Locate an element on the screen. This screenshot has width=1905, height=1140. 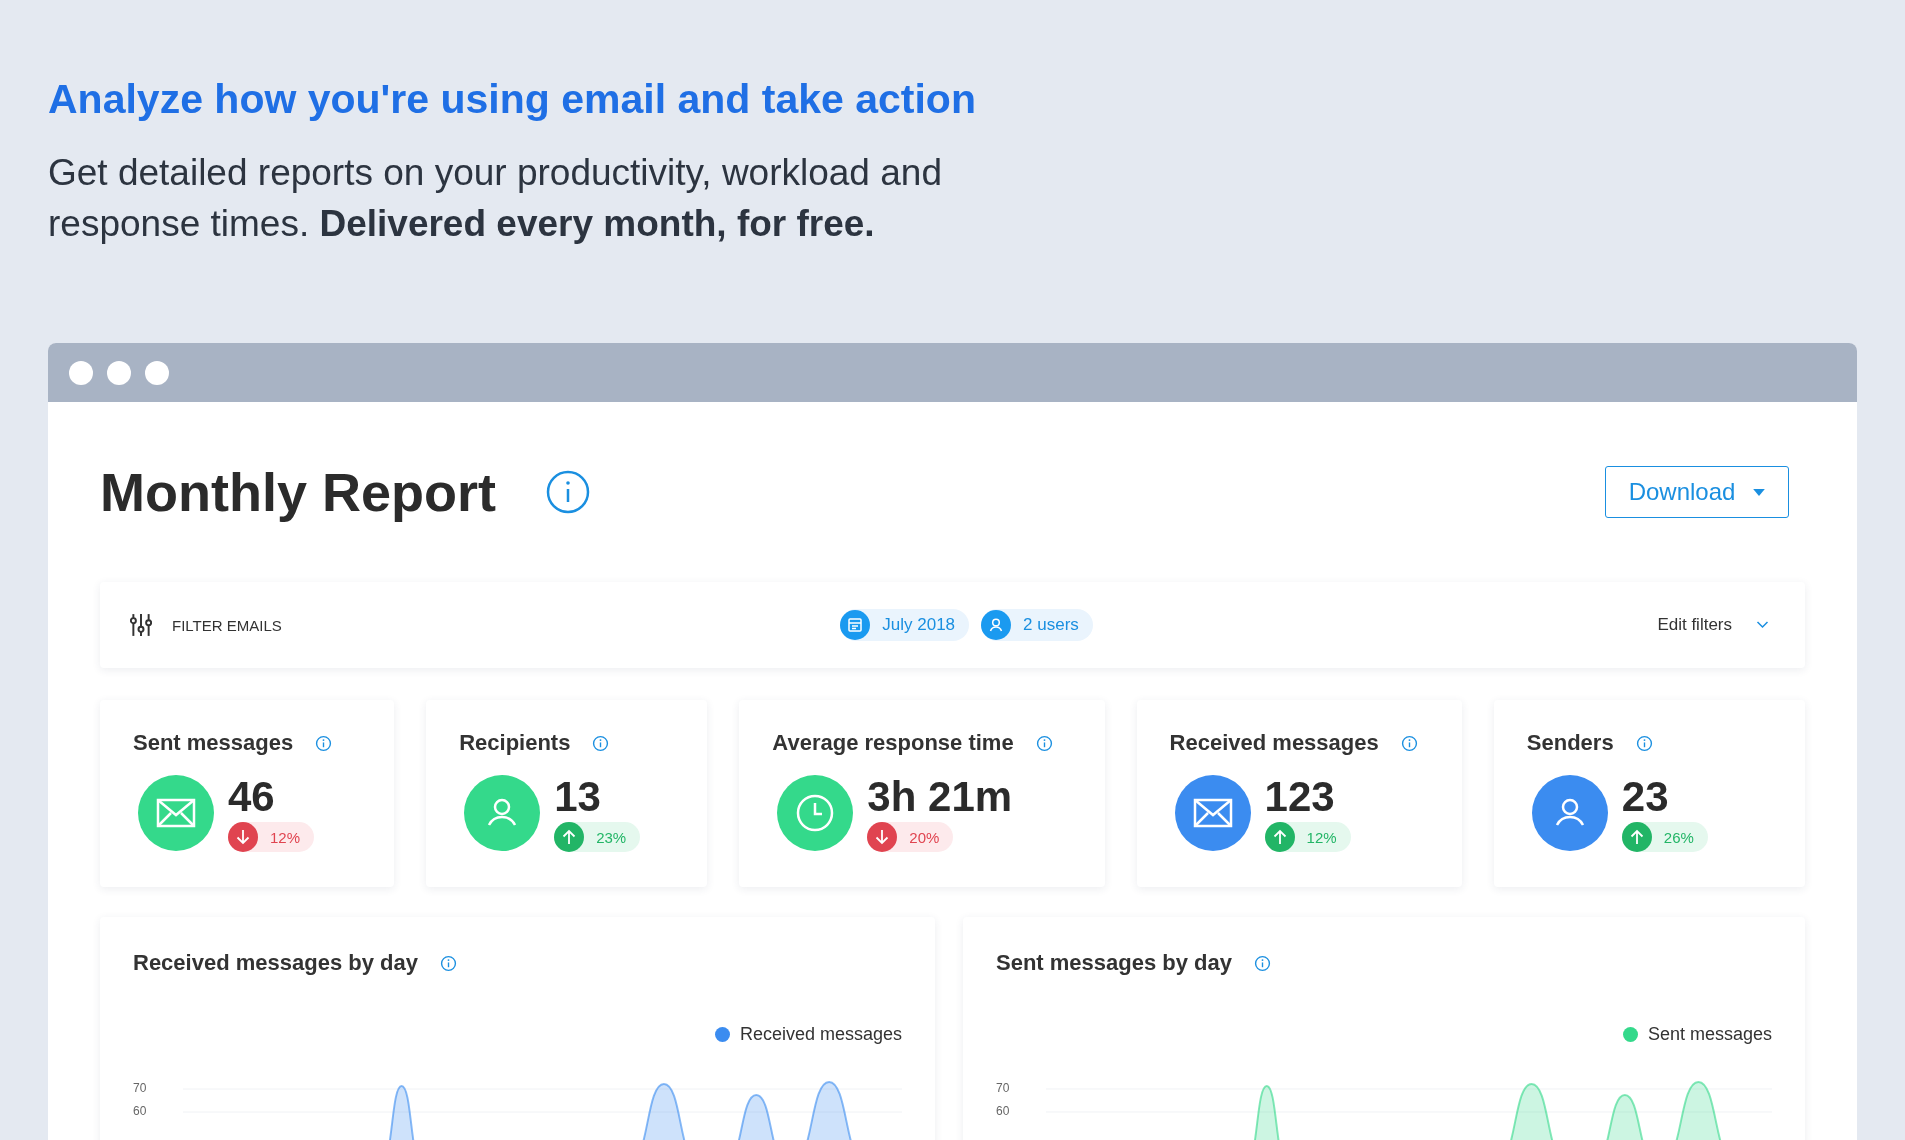
stat-value: 23 is located at coordinates (1645, 797).